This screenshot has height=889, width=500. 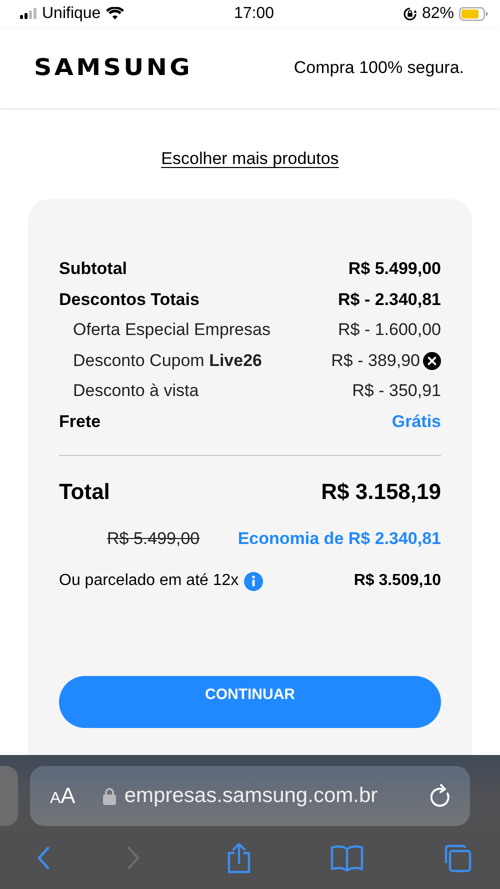 I want to click on bookmarks-icon, so click(x=347, y=858).